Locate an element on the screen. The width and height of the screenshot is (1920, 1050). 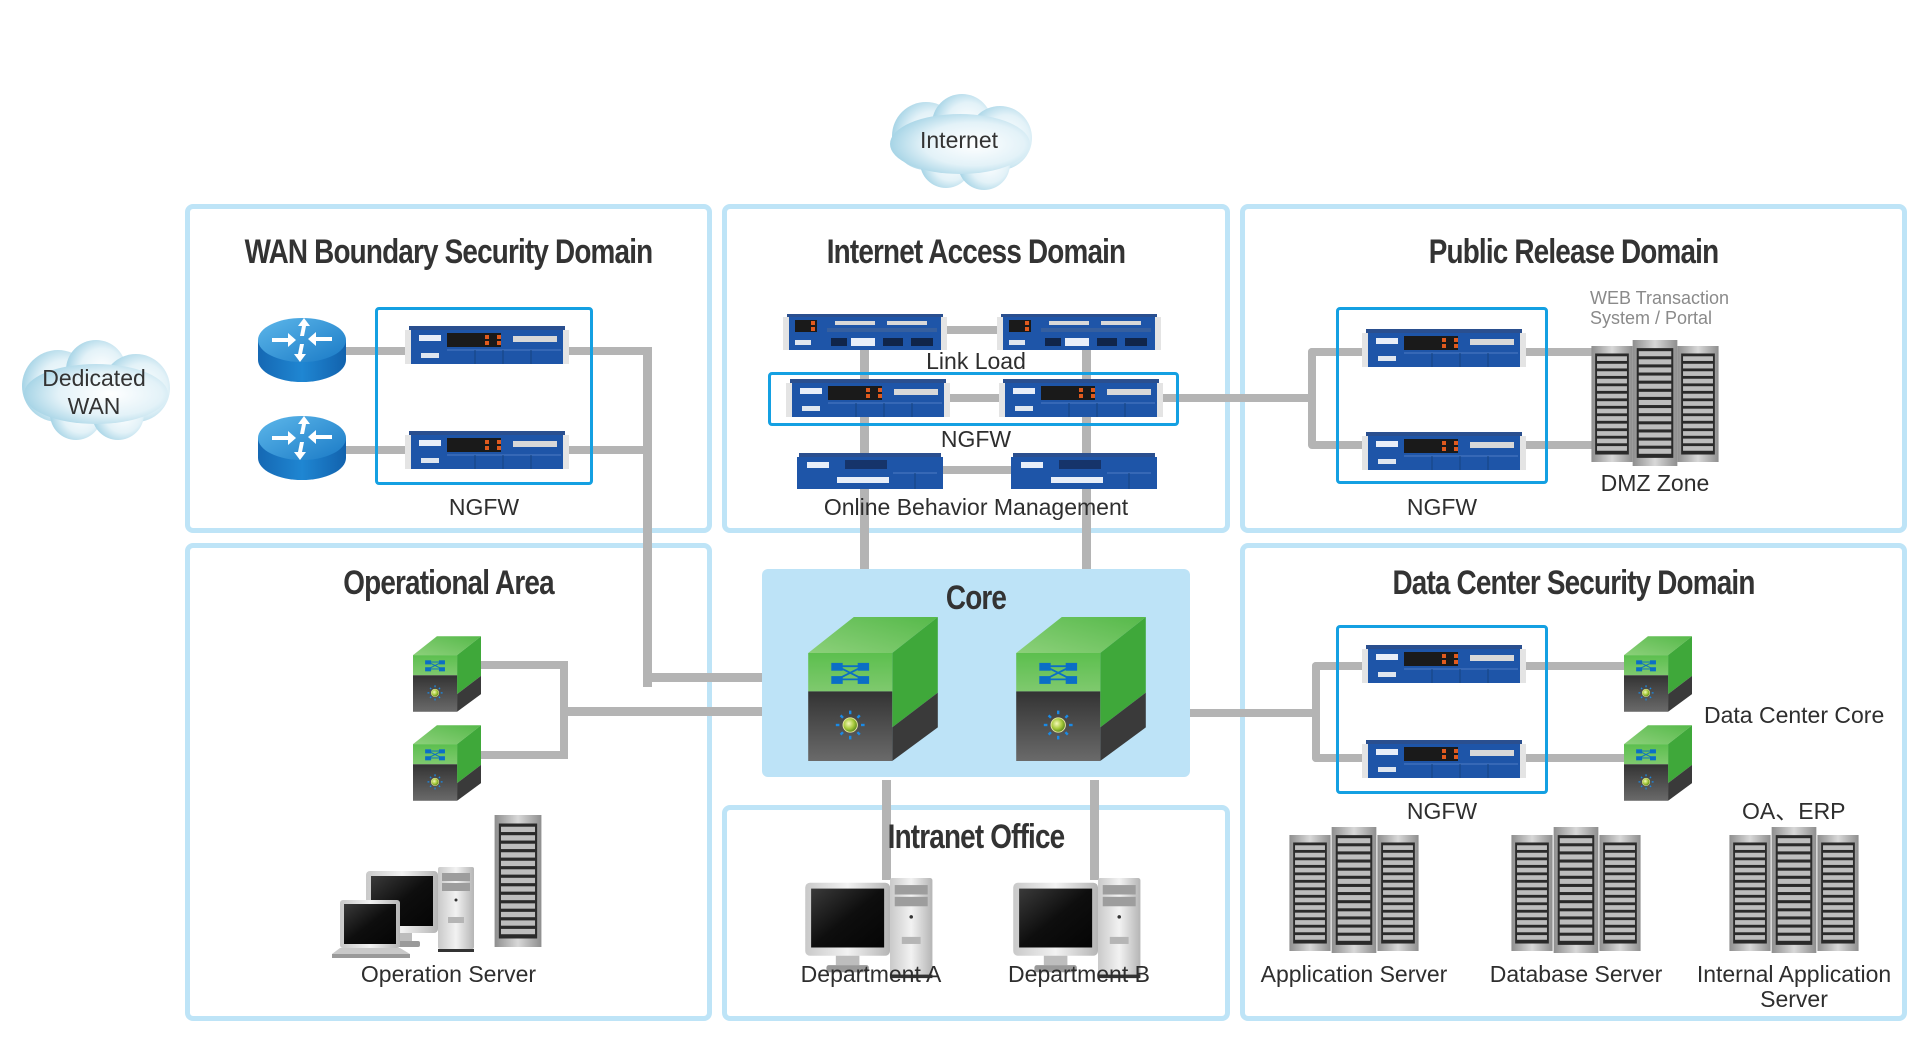
database-server-rack-icon is located at coordinates (1576, 891).